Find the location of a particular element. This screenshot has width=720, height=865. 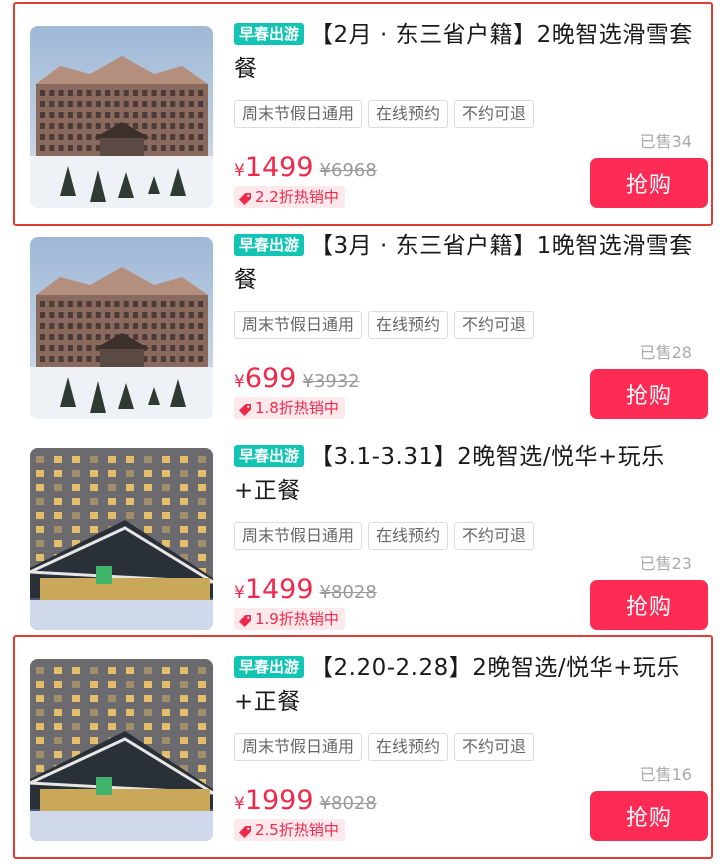

product-title: 早春出游 【3.1-3.31】2晚智选/悦华+玩乐+正餐 is located at coordinates (466, 474).